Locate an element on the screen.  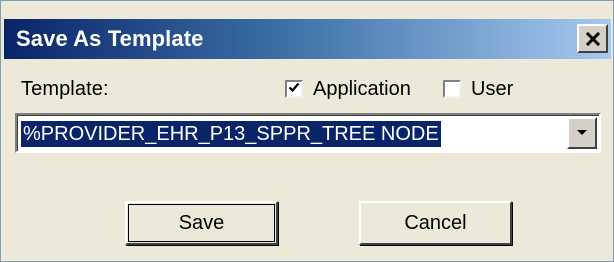
close-button is located at coordinates (592, 38).